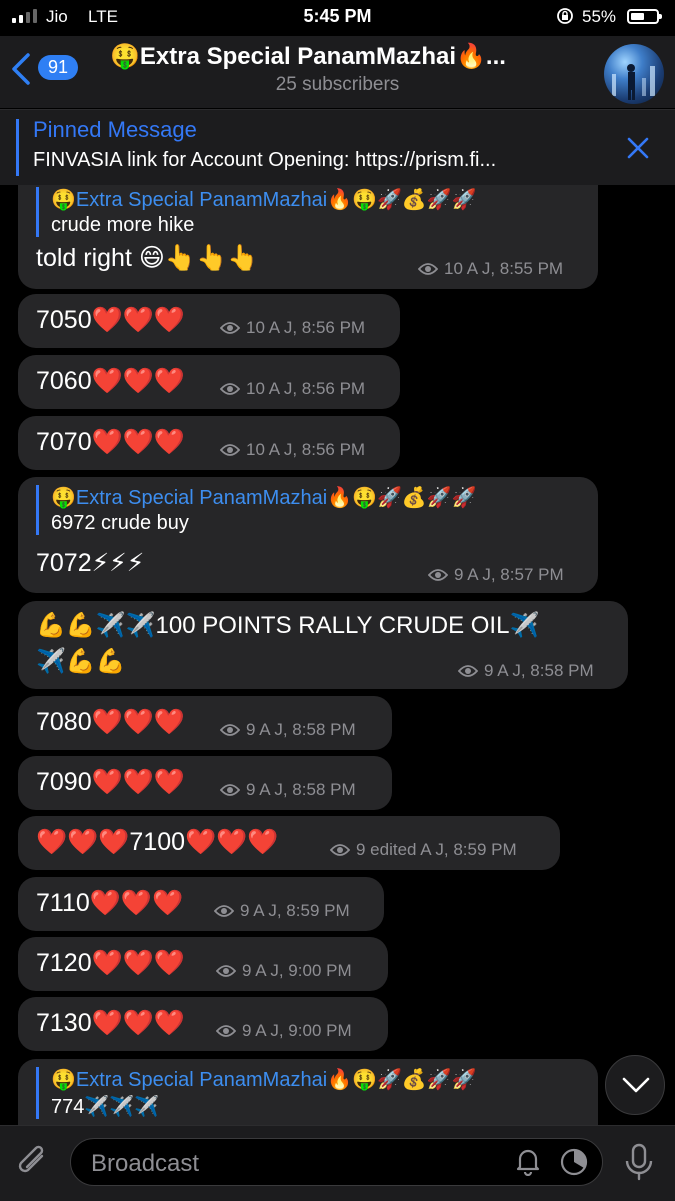 The width and height of the screenshot is (675, 1201). What do you see at coordinates (110, 782) in the screenshot?
I see `message-text: 7090❤️❤️❤️` at bounding box center [110, 782].